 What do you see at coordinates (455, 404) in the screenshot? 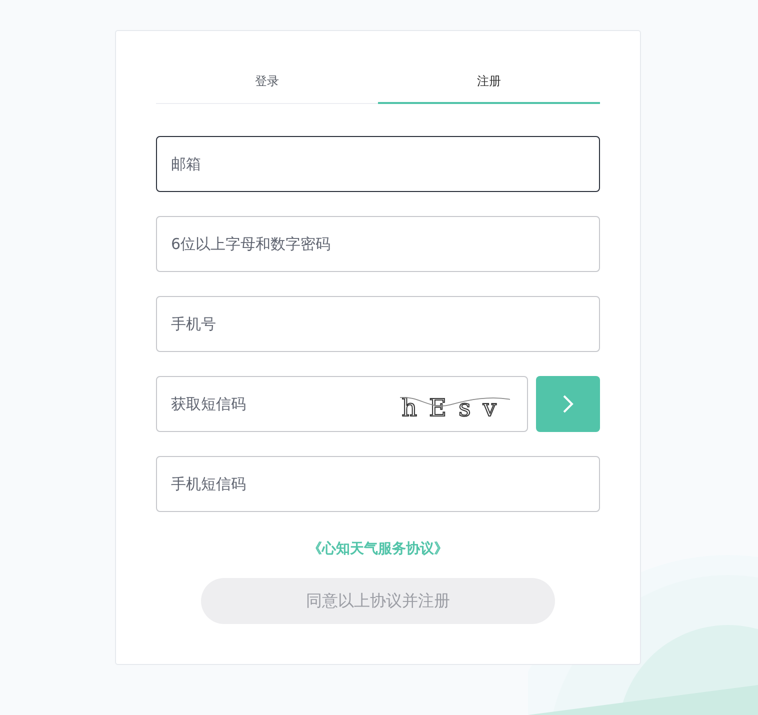
I see `captcha-image: hEsv` at bounding box center [455, 404].